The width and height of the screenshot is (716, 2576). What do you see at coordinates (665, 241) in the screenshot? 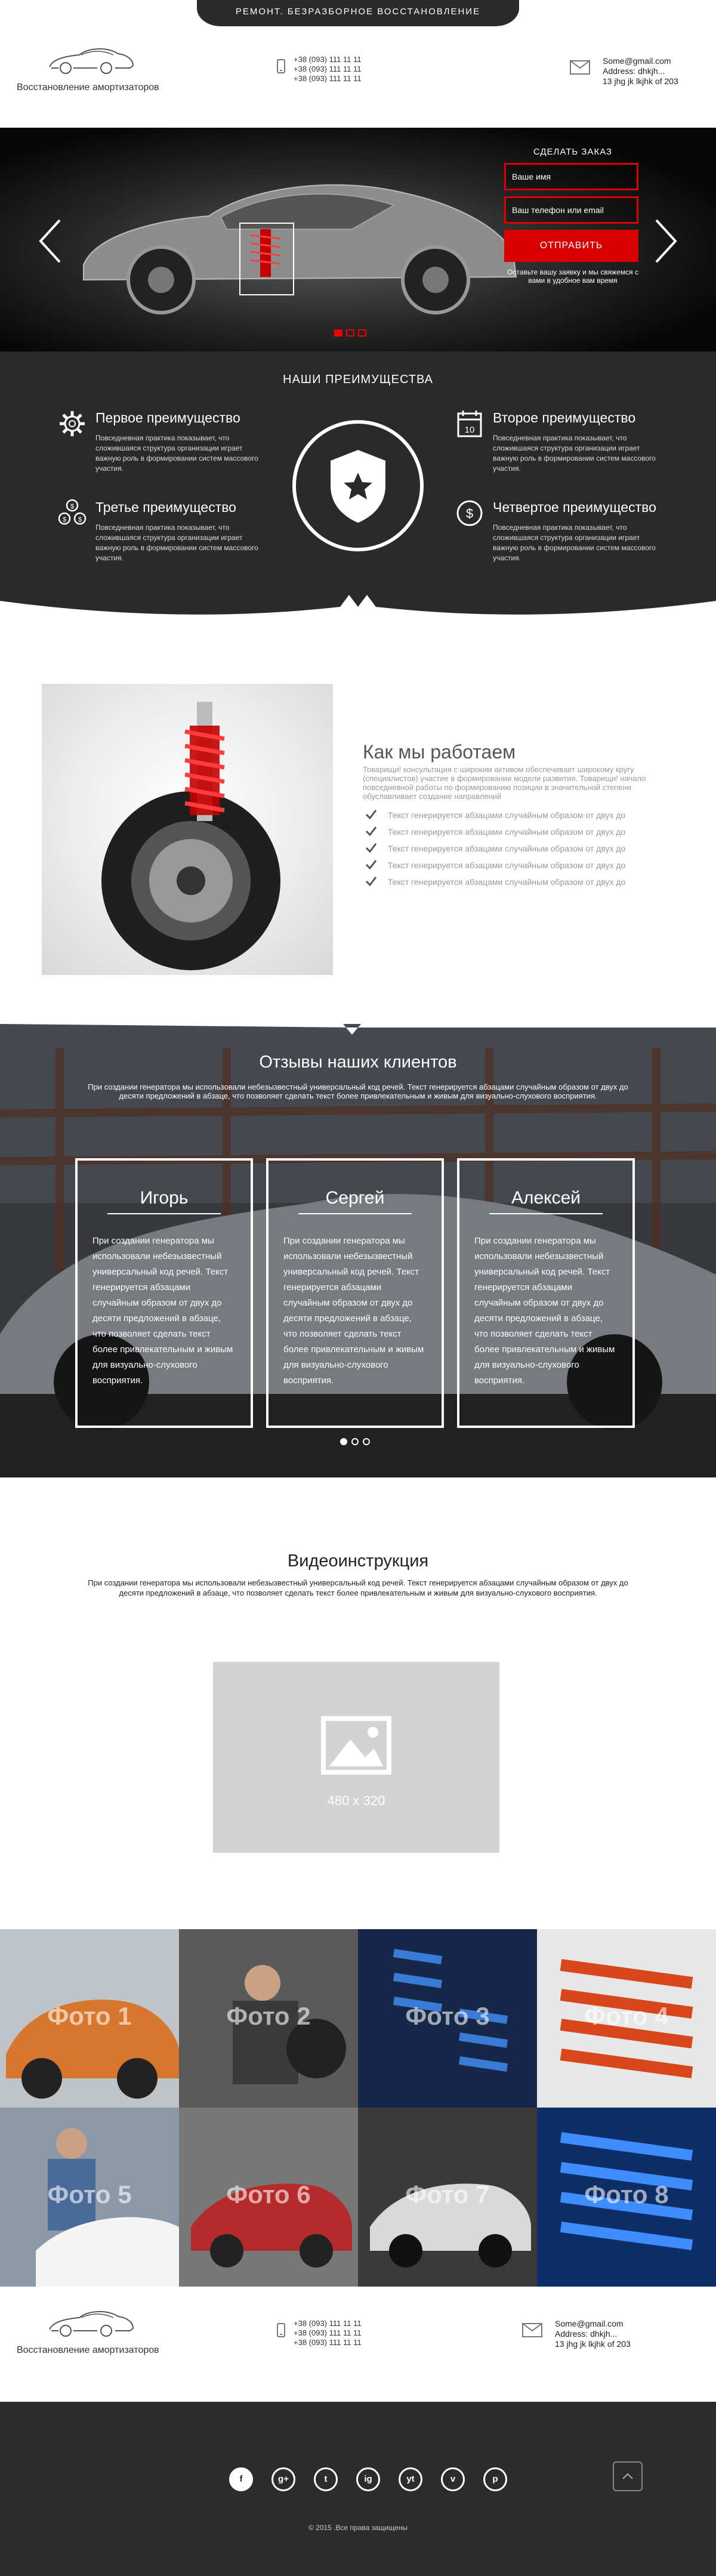
I see `slider-next-arrow-icon` at bounding box center [665, 241].